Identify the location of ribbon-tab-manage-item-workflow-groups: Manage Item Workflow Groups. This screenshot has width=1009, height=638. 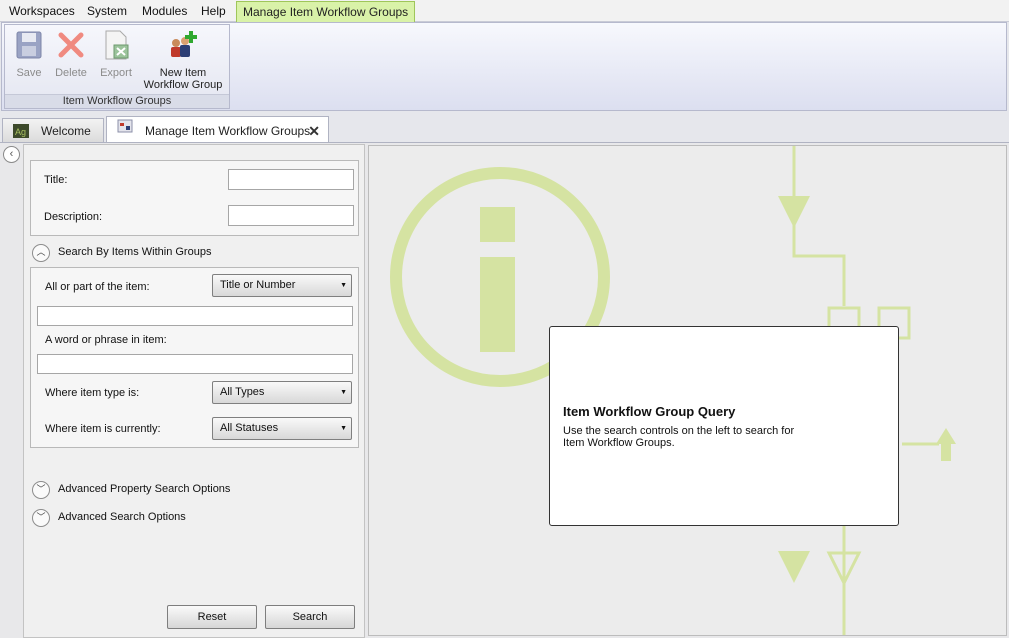
(326, 11).